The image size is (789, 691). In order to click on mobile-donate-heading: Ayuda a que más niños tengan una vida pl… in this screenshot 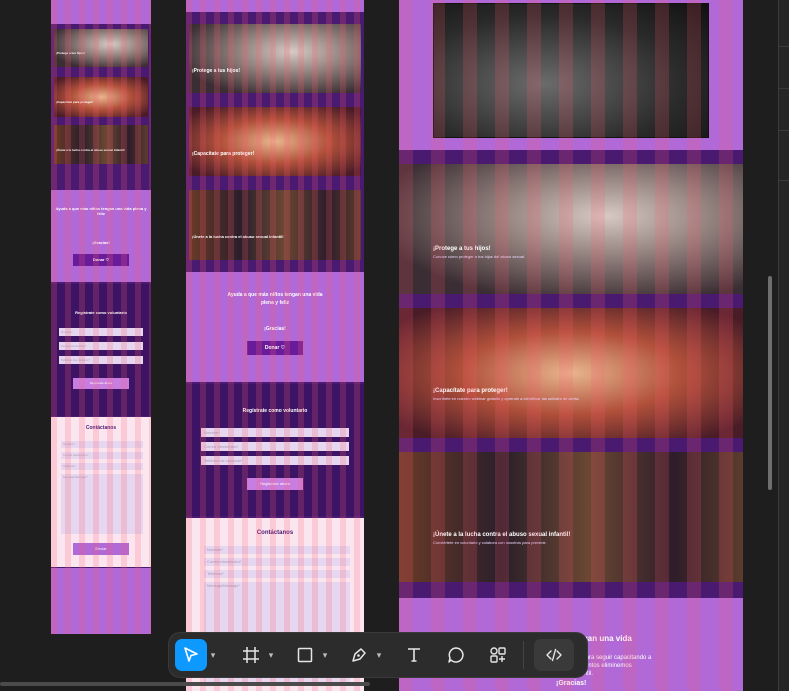, I will do `click(101, 211)`.